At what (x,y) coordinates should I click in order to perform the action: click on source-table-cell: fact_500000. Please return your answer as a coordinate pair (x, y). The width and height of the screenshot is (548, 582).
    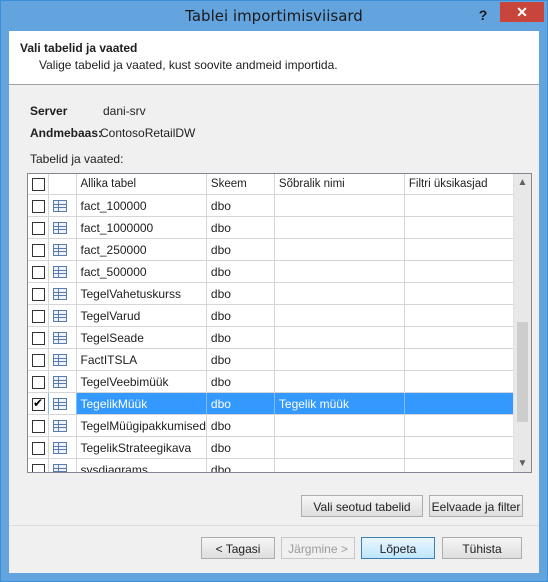
    Looking at the image, I should click on (141, 271).